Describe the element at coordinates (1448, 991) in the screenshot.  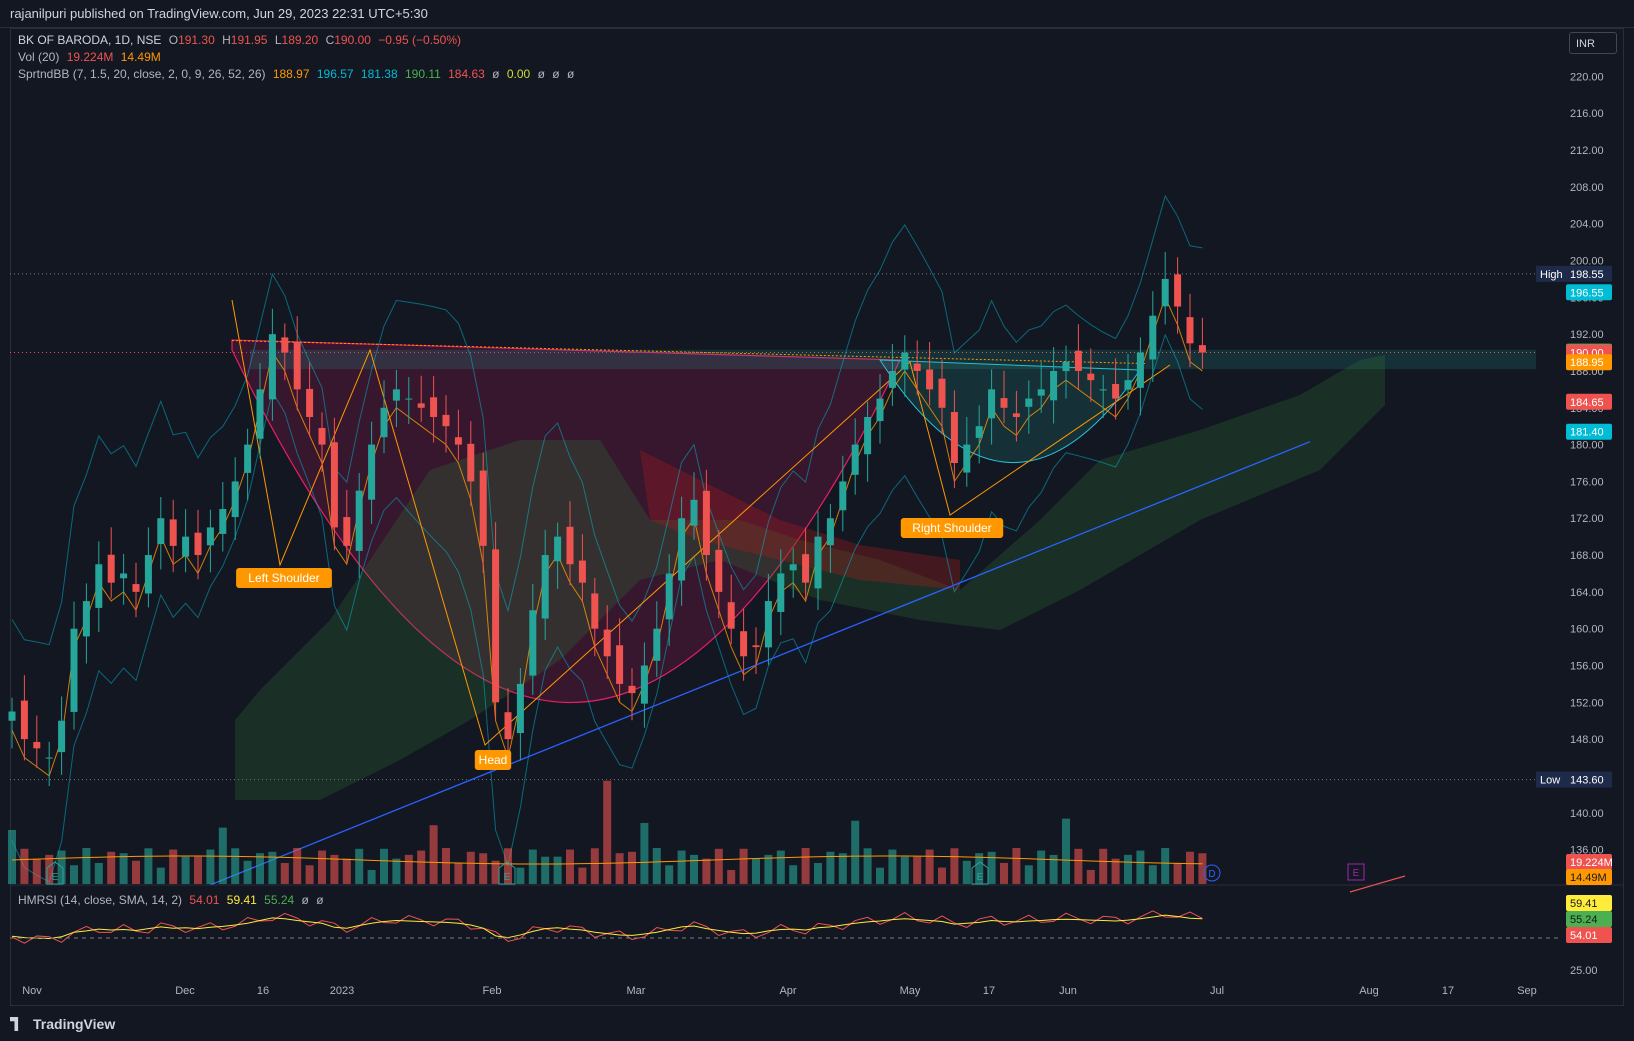
I see `time-tick-label: 17` at that location.